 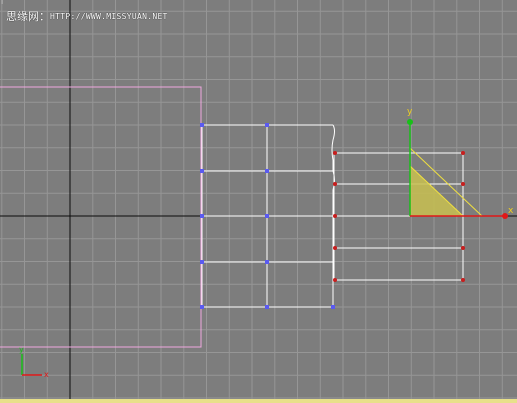 I want to click on gizmo-y-handle, so click(x=410, y=122).